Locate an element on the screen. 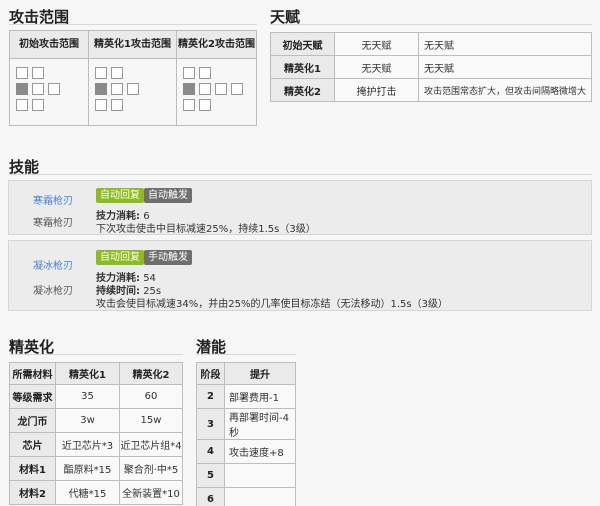 The image size is (600, 506). range-column-elite1: 精英化1攻击范围 is located at coordinates (133, 78).